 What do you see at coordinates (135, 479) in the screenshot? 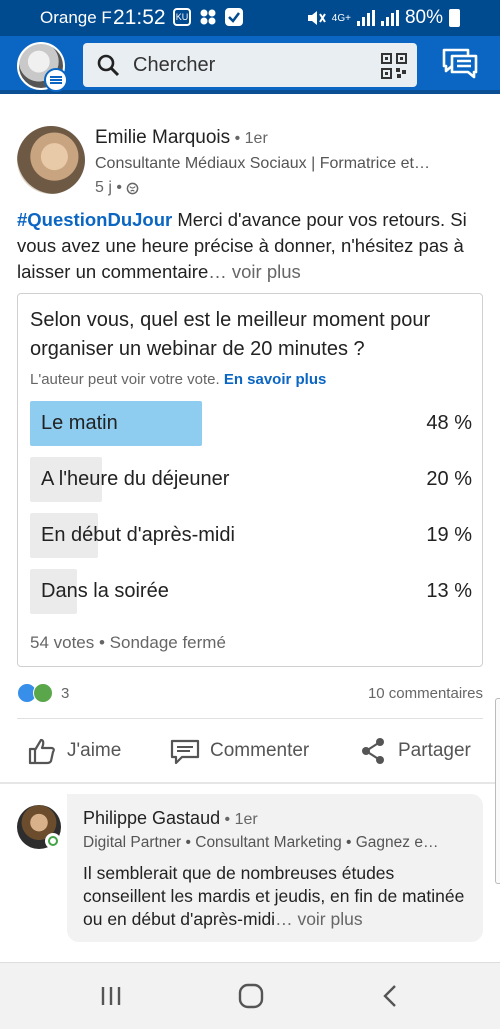
I see `poll-option-label: A l'heure du déjeuner` at bounding box center [135, 479].